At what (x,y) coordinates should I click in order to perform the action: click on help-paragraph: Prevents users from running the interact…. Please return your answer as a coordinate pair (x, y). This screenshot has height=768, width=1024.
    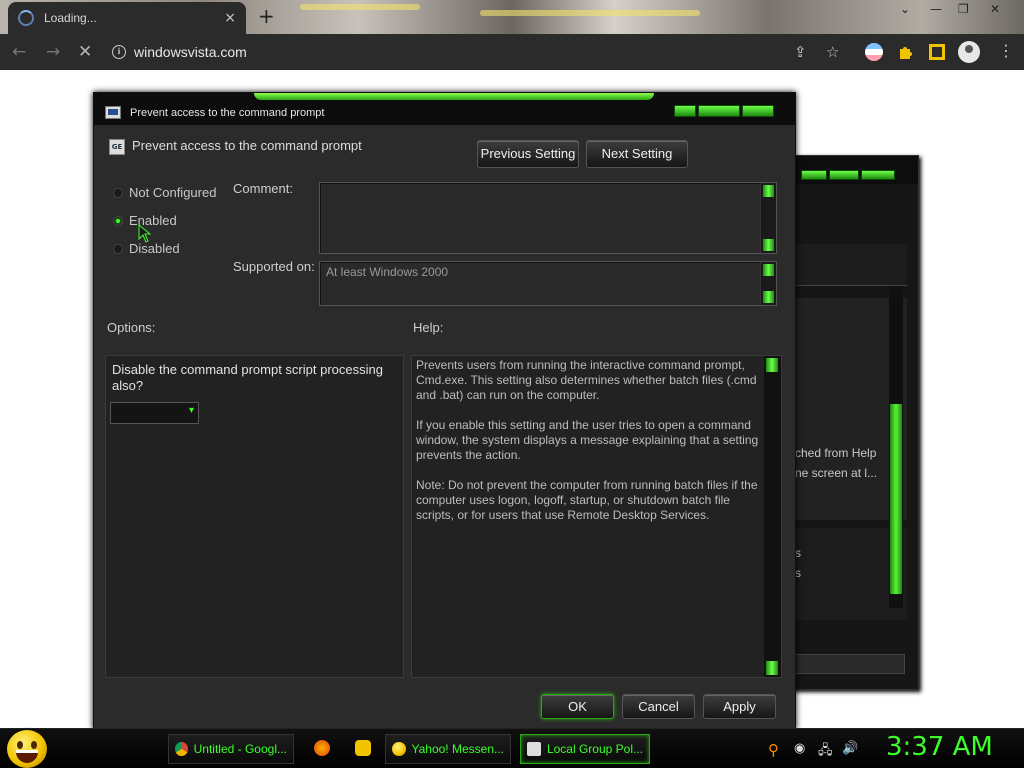
    Looking at the image, I should click on (586, 380).